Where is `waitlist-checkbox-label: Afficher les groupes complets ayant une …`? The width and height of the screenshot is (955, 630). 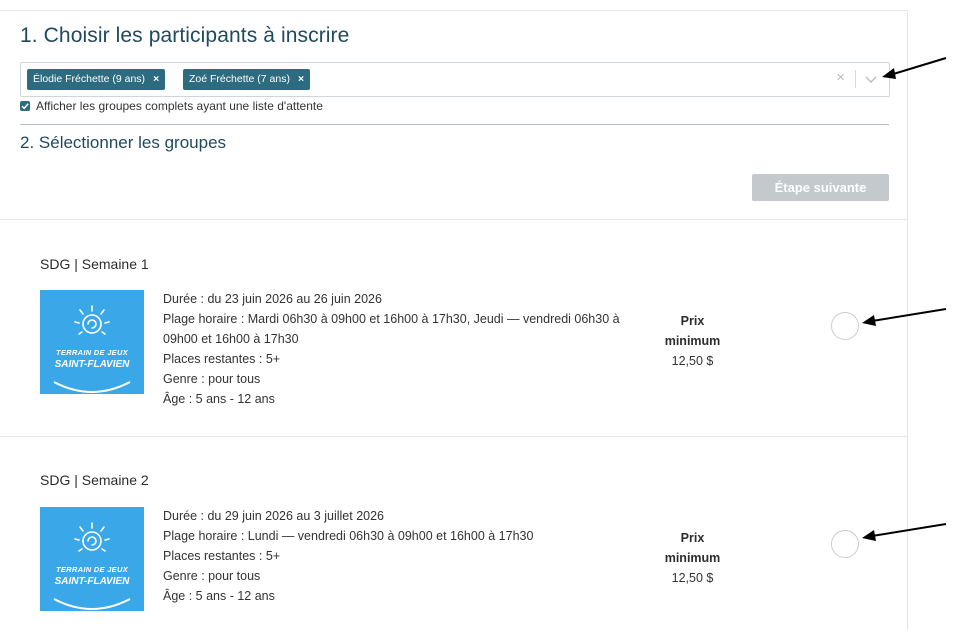
waitlist-checkbox-label: Afficher les groupes complets ayant une … is located at coordinates (179, 106).